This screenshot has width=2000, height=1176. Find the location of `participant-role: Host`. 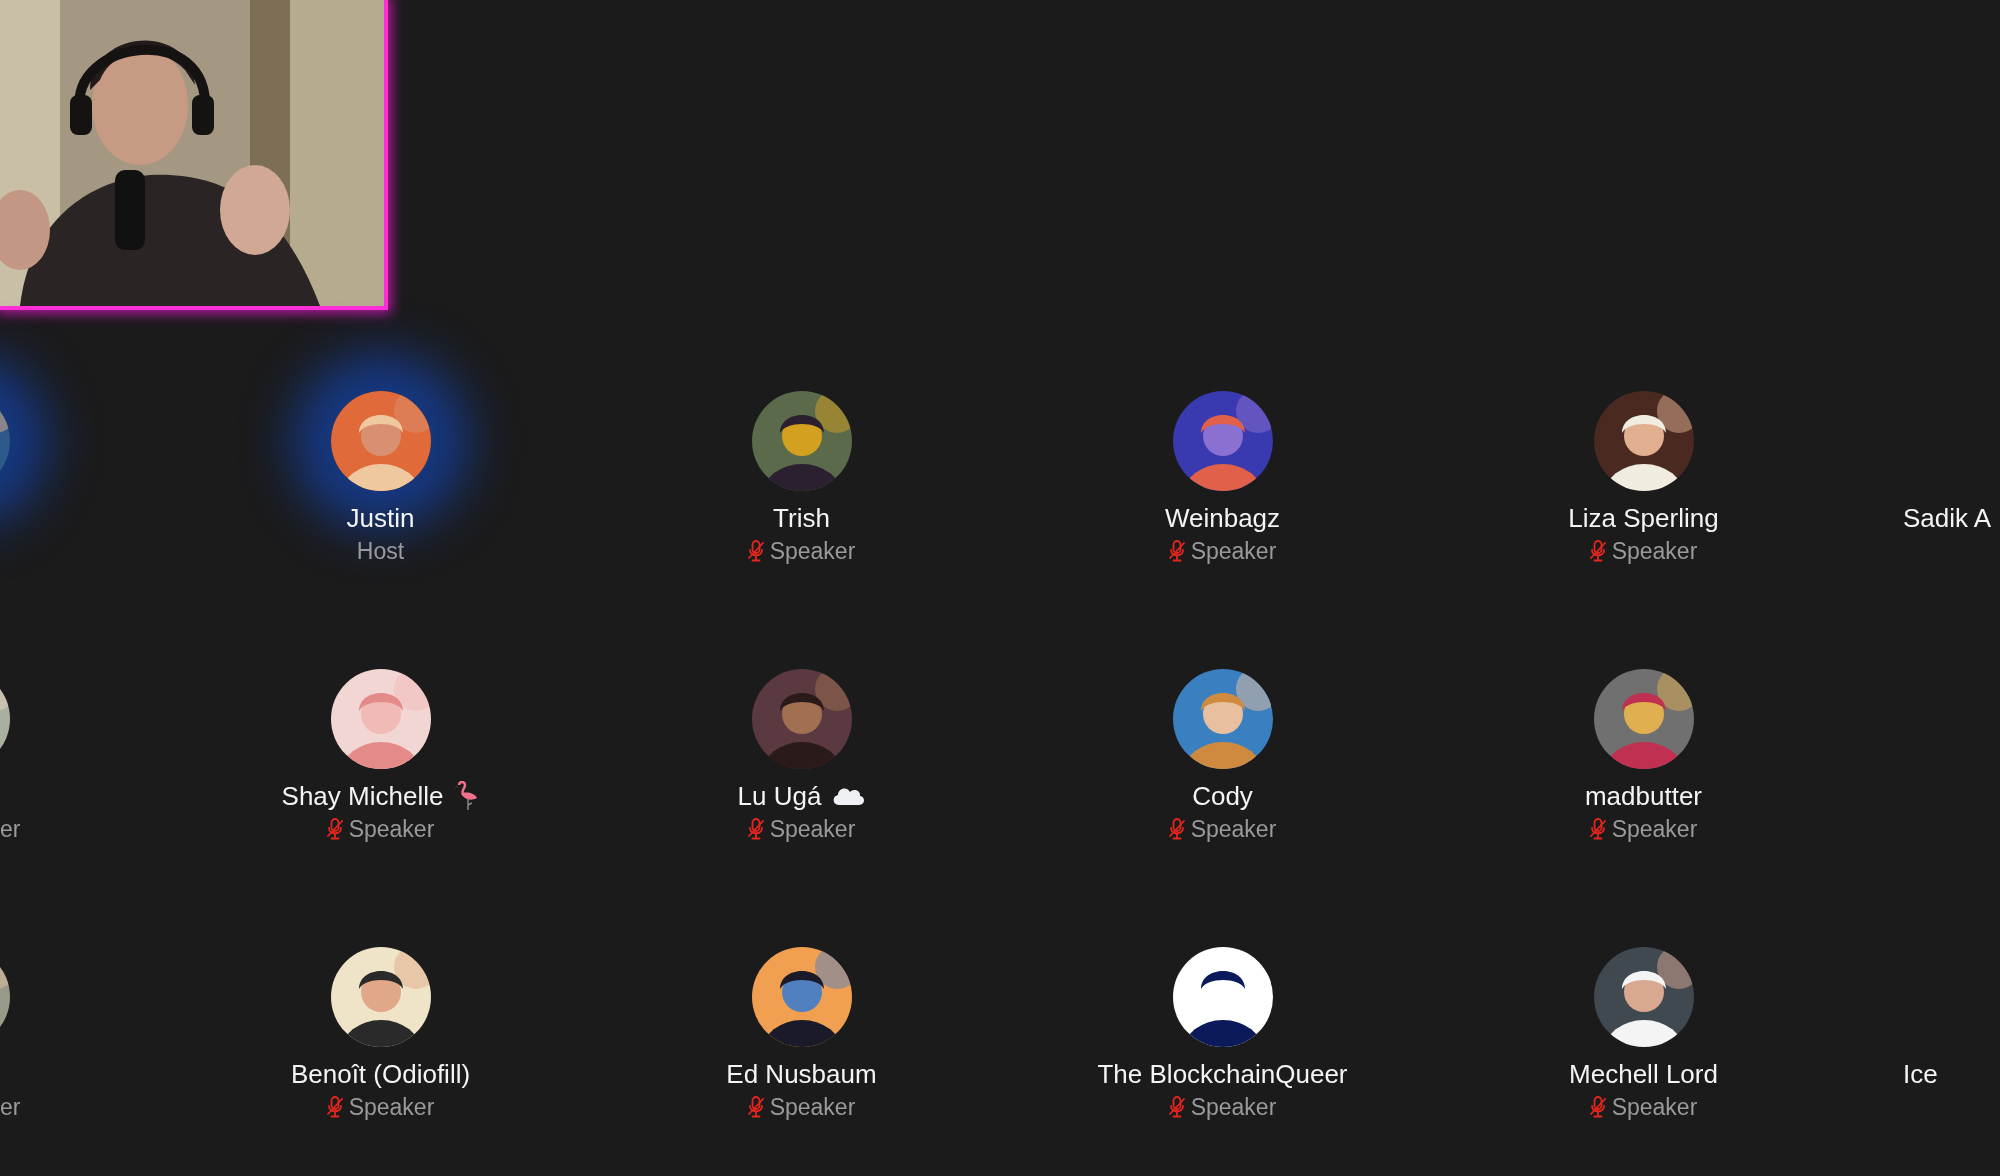

participant-role: Host is located at coordinates (380, 551).